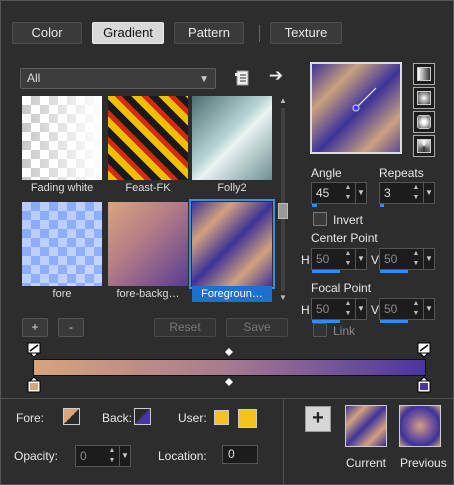 The image size is (454, 485). Describe the element at coordinates (375, 310) in the screenshot. I see `focal-v-label: V` at that location.